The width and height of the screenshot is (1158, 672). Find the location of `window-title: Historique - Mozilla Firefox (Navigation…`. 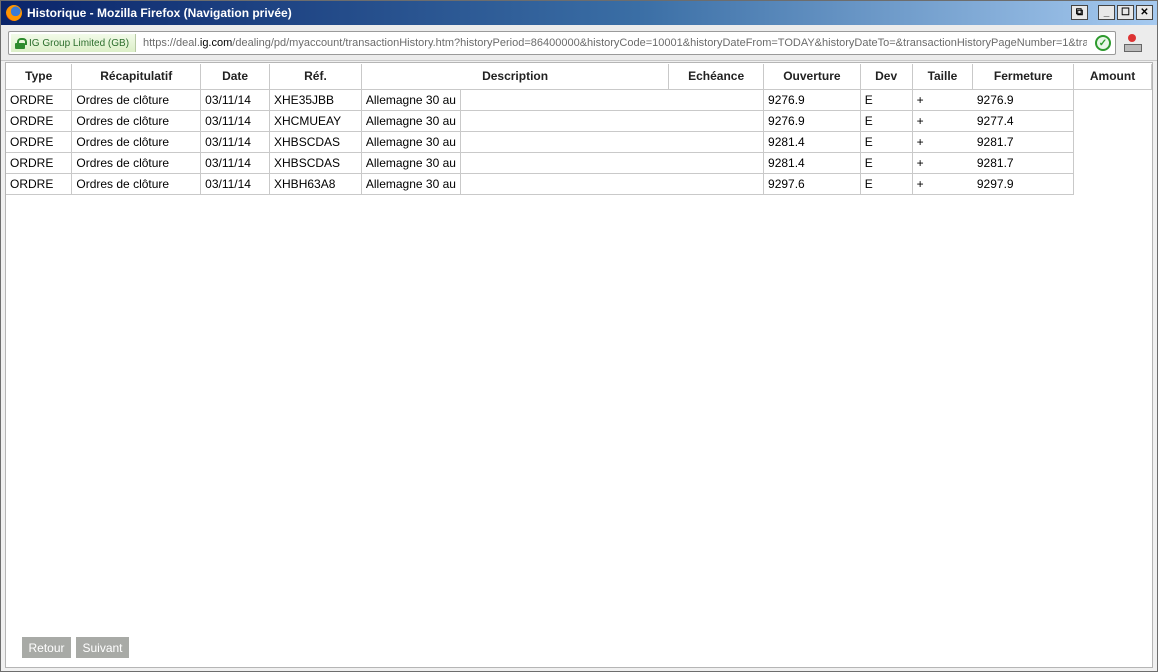

window-title: Historique - Mozilla Firefox (Navigation… is located at coordinates (159, 13).